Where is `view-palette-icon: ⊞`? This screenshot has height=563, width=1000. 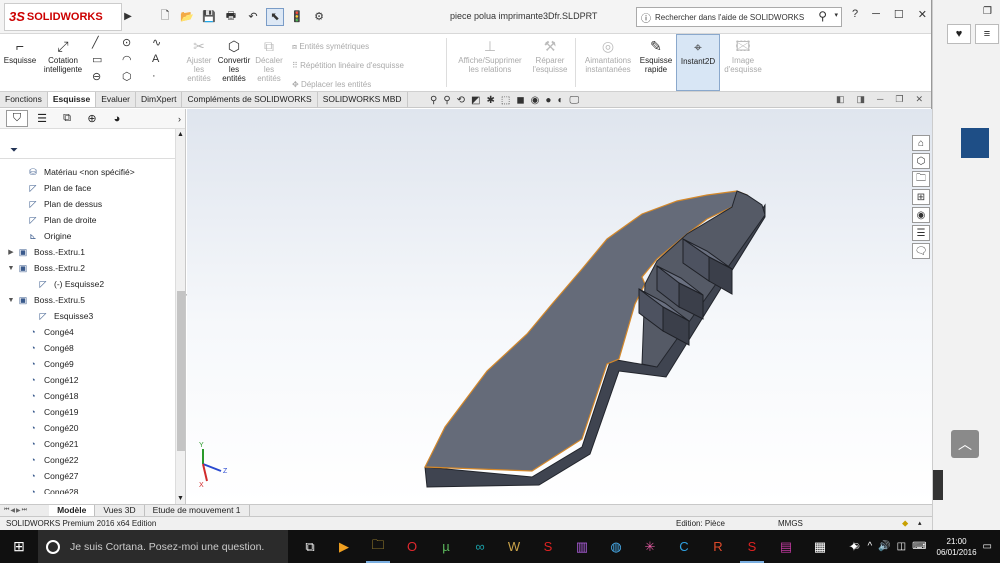
view-palette-icon: ⊞ is located at coordinates (921, 197).